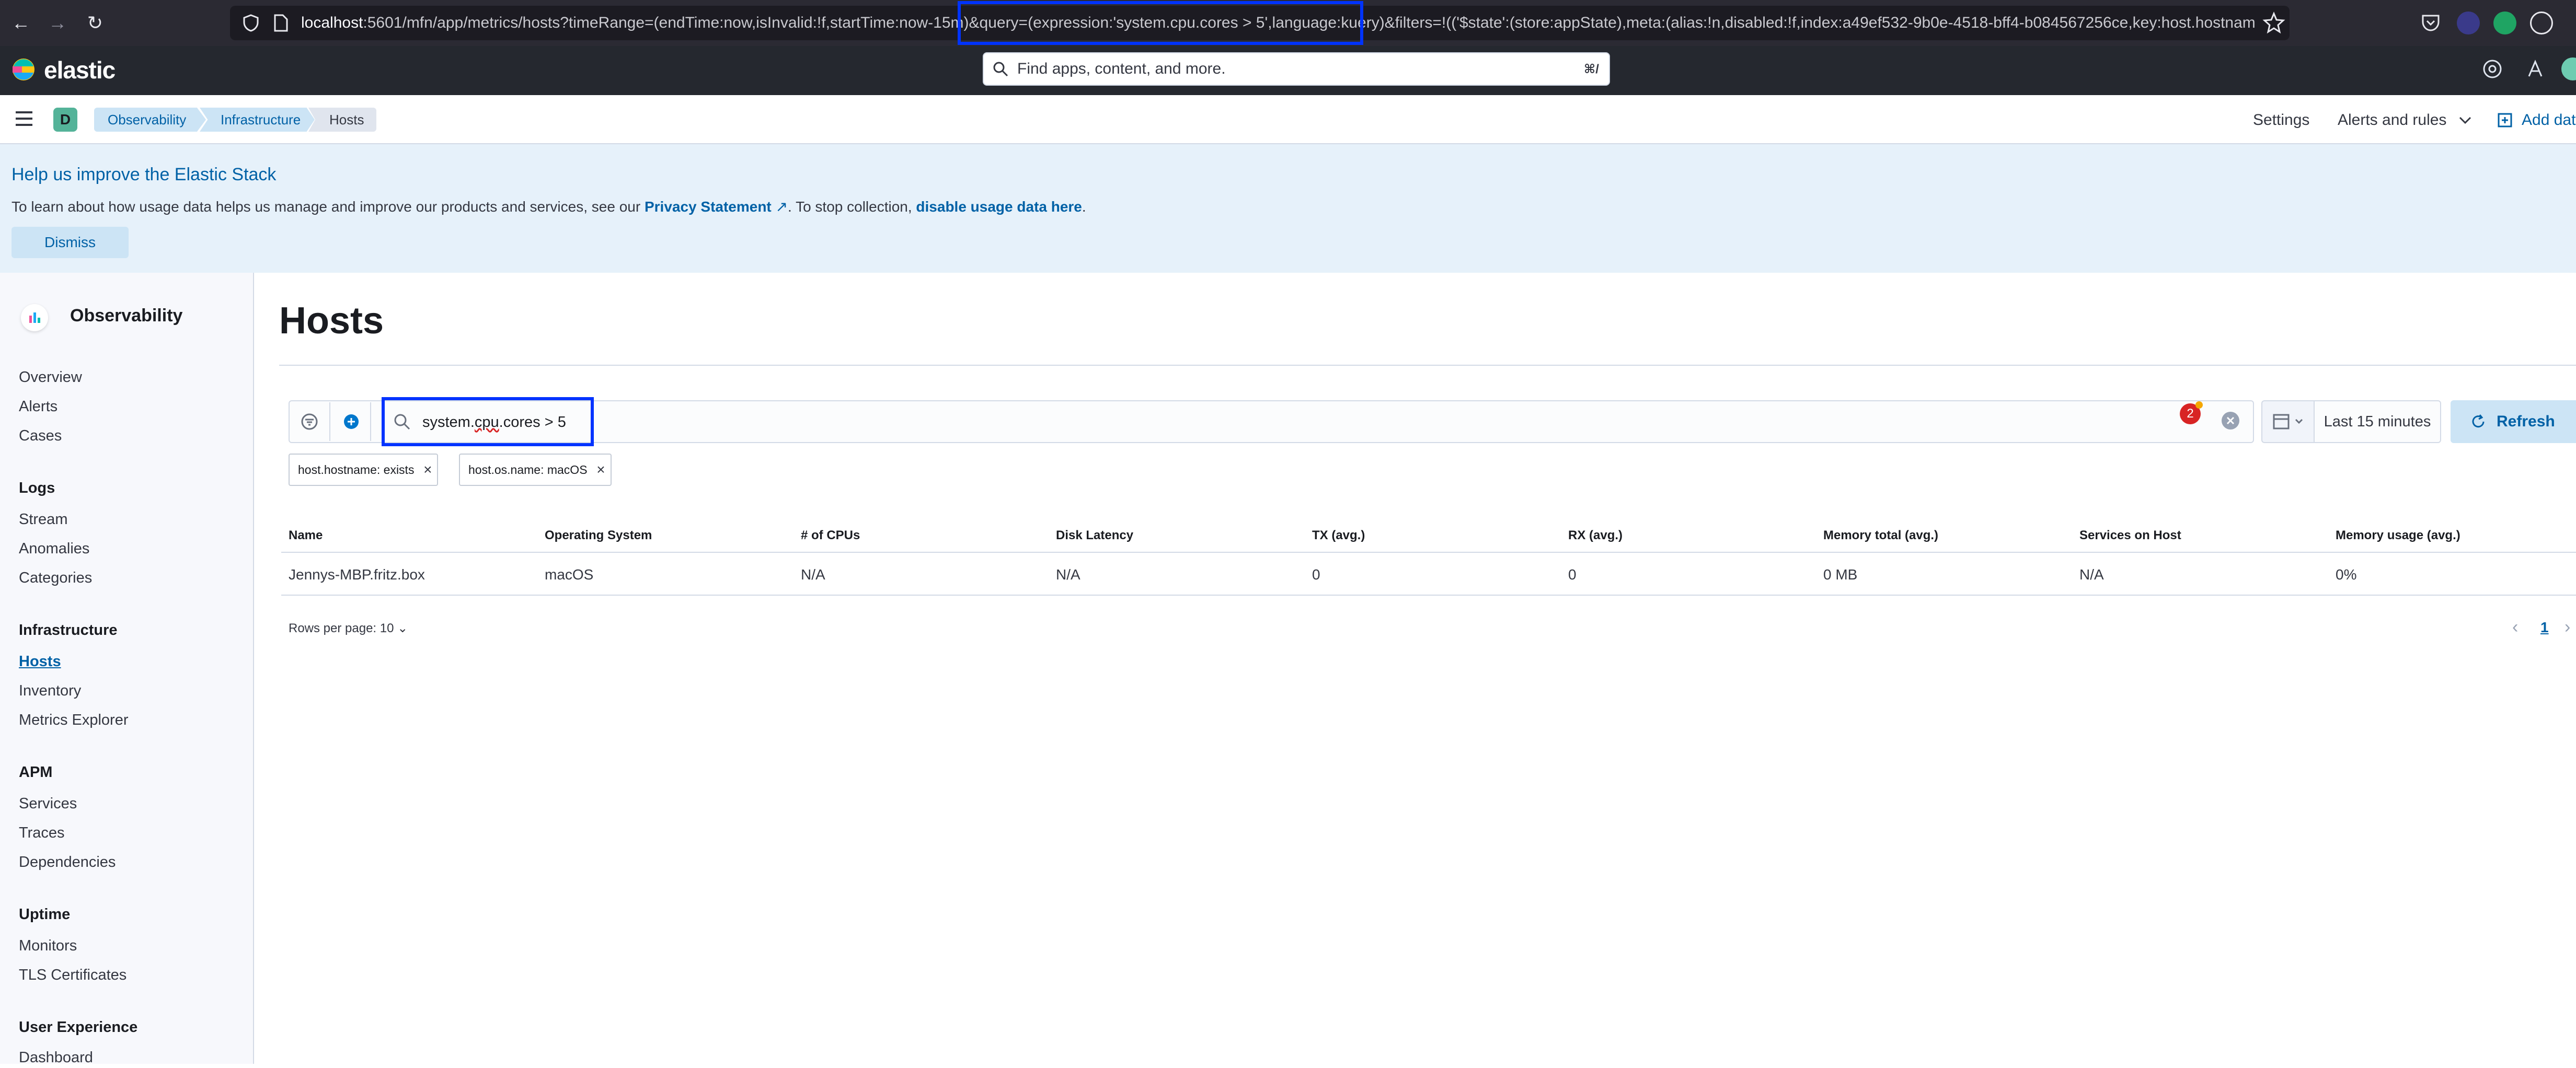 The width and height of the screenshot is (2576, 1068). Describe the element at coordinates (38, 407) in the screenshot. I see `nav-alerts: Alerts` at that location.